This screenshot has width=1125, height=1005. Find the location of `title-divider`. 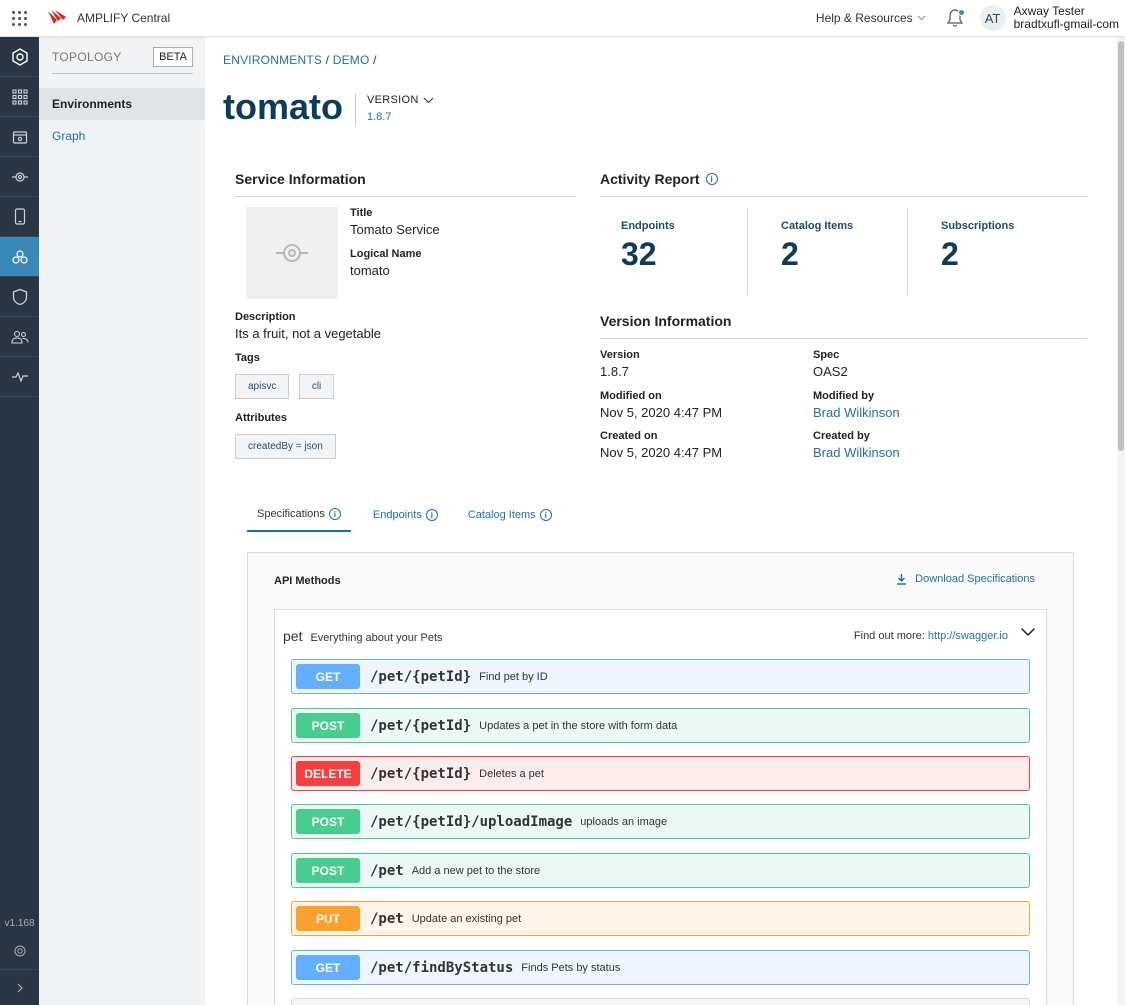

title-divider is located at coordinates (355, 110).